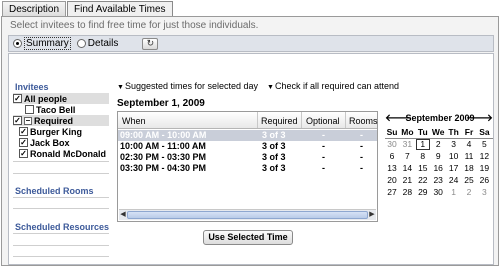 This screenshot has width=500, height=267. I want to click on calendar-day: 27, so click(392, 192).